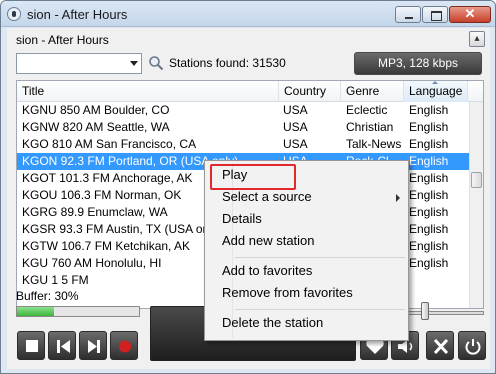  I want to click on column-header-title: Title, so click(148, 91).